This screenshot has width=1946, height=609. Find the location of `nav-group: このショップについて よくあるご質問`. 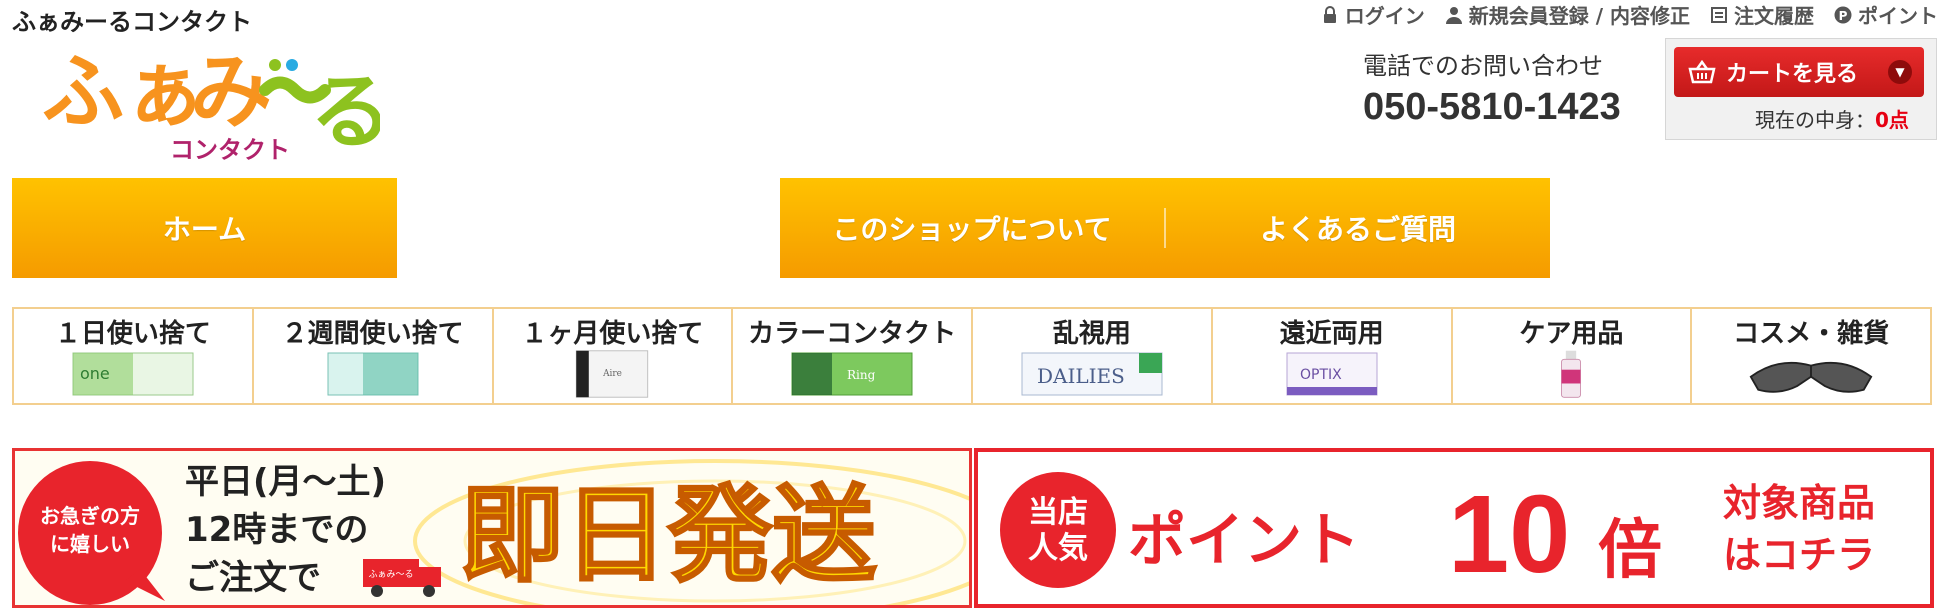

nav-group: このショップについて よくあるご質問 is located at coordinates (1165, 228).